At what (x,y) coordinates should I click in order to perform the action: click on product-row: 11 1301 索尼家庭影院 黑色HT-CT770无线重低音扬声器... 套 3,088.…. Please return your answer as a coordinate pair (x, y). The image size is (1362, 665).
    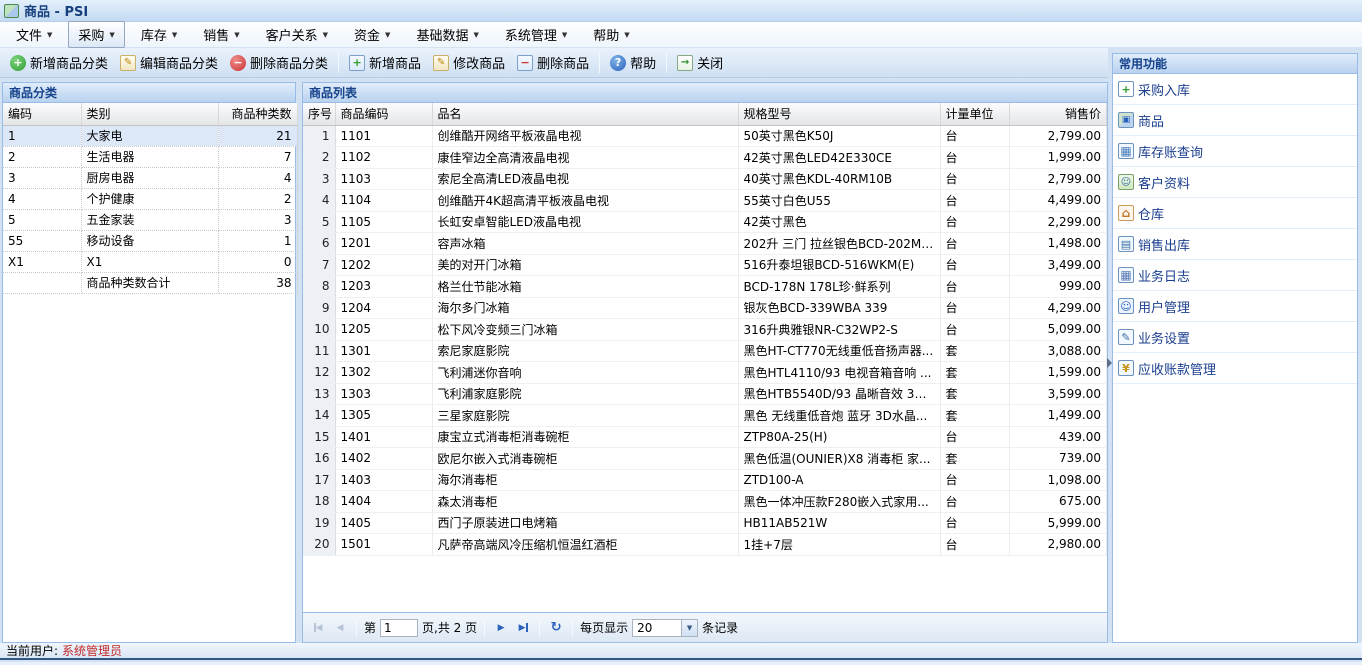
    Looking at the image, I should click on (705, 351).